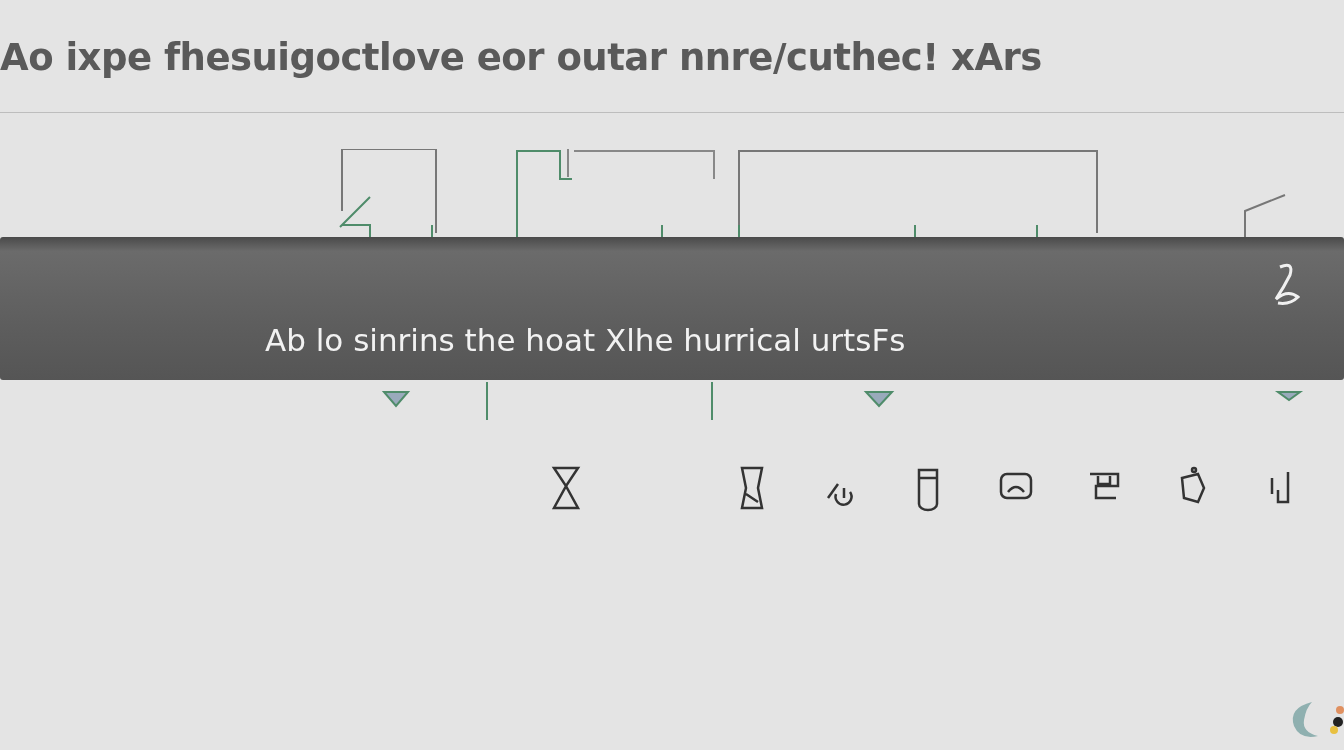 The height and width of the screenshot is (750, 1344). What do you see at coordinates (585, 340) in the screenshot?
I see `caption-text: Ab lo sinrins the hoat Xlhe hurrical urtsFs` at bounding box center [585, 340].